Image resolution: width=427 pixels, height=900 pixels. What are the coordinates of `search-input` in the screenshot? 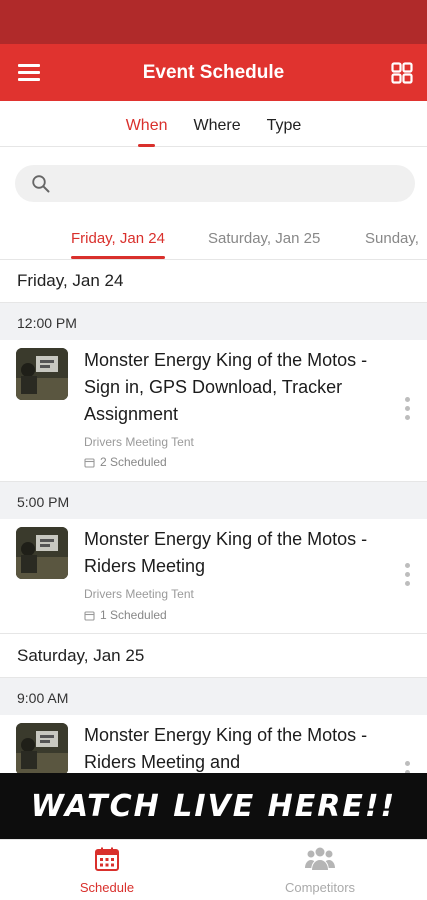 It's located at (219, 183).